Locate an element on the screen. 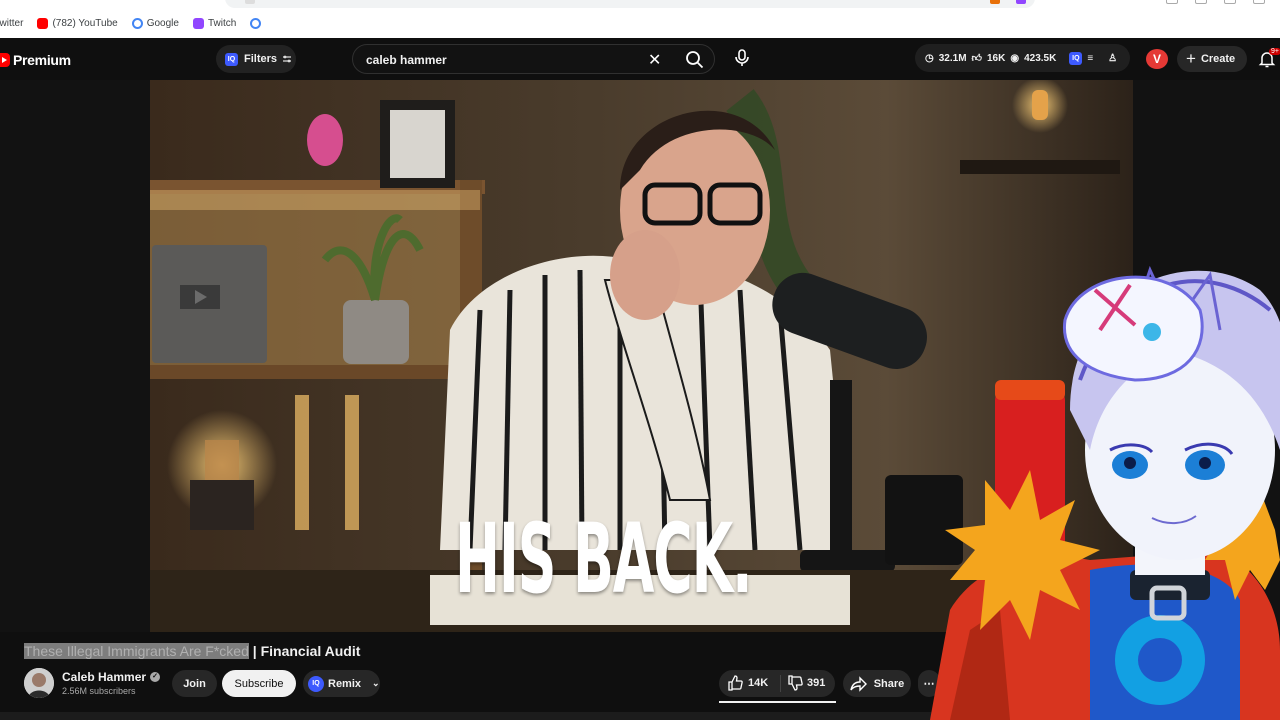 This screenshot has width=1280, height=720. subscriber-count: 2.56M subscribers is located at coordinates (99, 691).